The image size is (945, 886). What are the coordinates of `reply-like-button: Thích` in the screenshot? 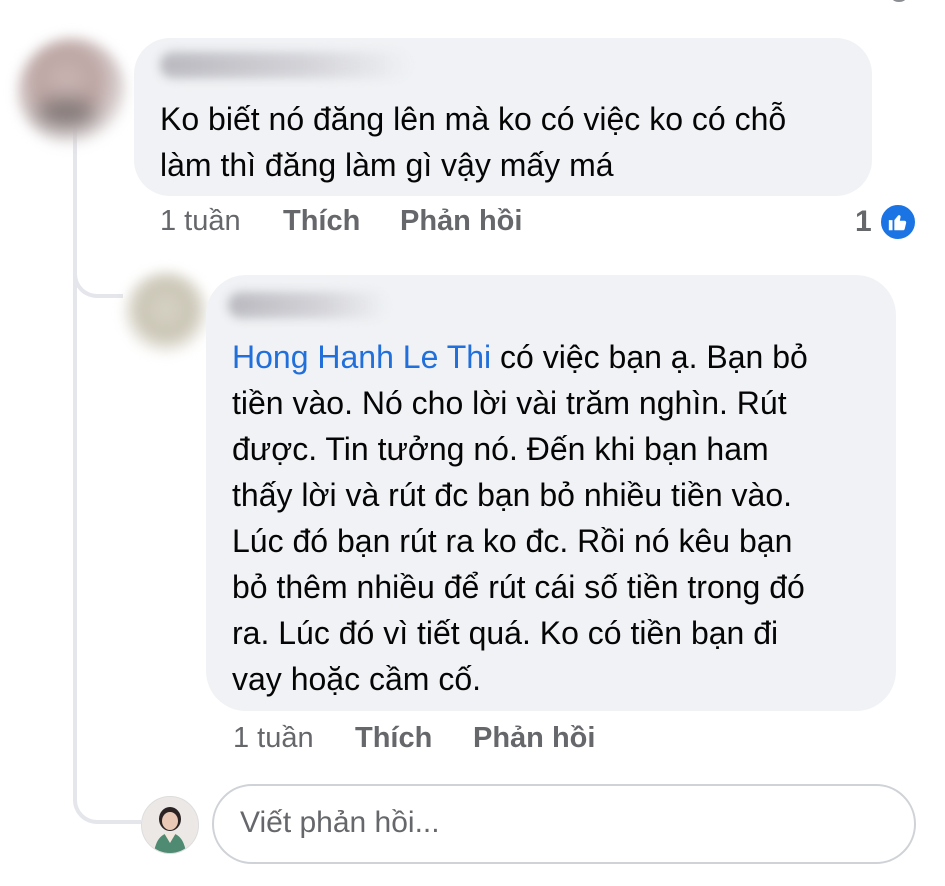 It's located at (393, 738).